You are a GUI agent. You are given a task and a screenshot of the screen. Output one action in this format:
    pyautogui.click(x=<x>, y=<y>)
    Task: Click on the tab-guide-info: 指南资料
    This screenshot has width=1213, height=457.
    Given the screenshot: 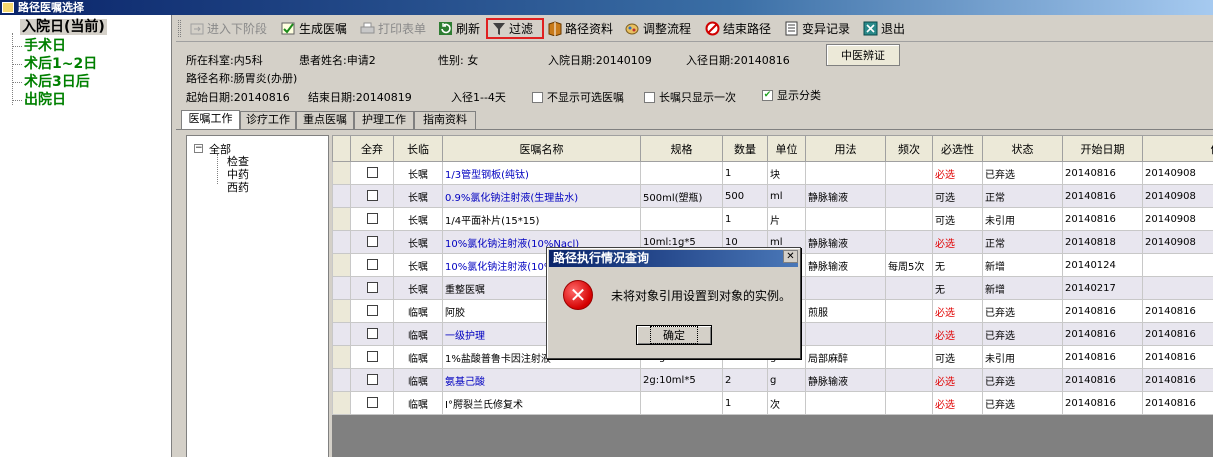 What is the action you would take?
    pyautogui.click(x=445, y=120)
    